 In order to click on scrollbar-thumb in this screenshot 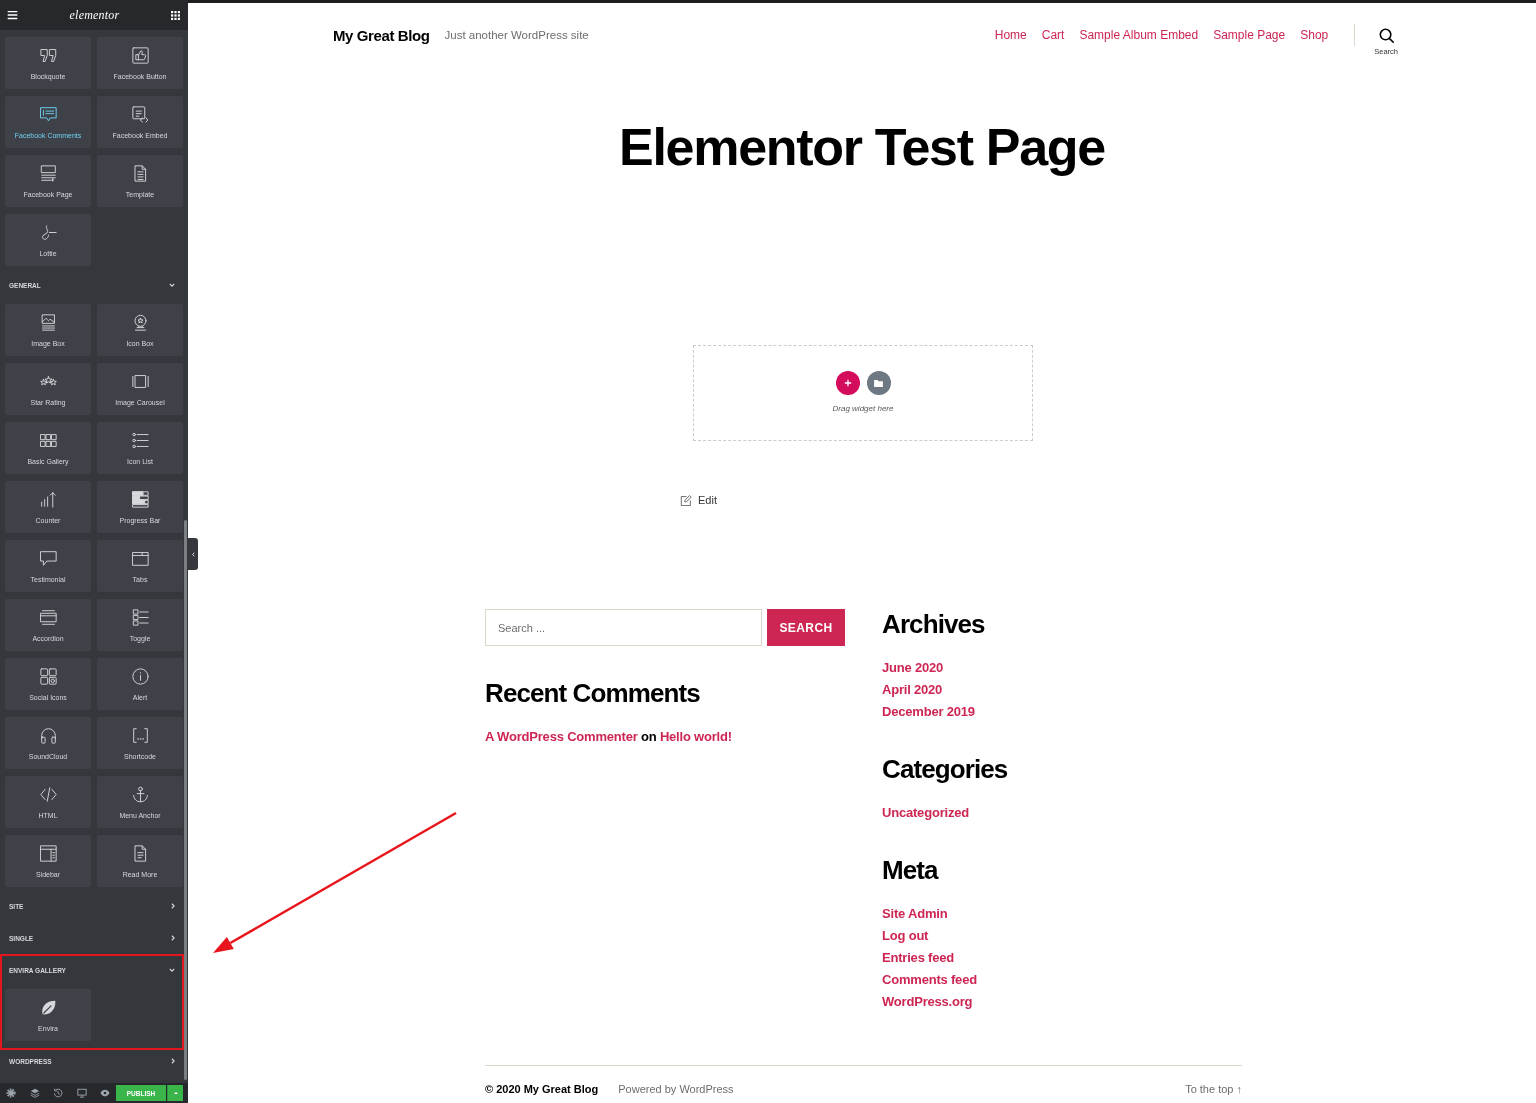, I will do `click(185, 800)`.